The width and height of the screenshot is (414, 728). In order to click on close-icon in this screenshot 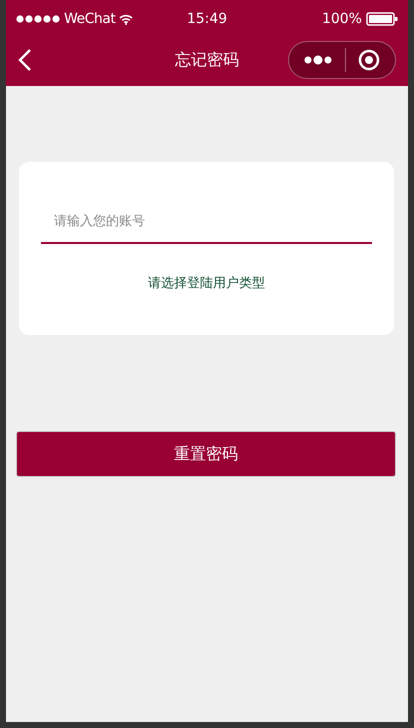, I will do `click(369, 60)`.